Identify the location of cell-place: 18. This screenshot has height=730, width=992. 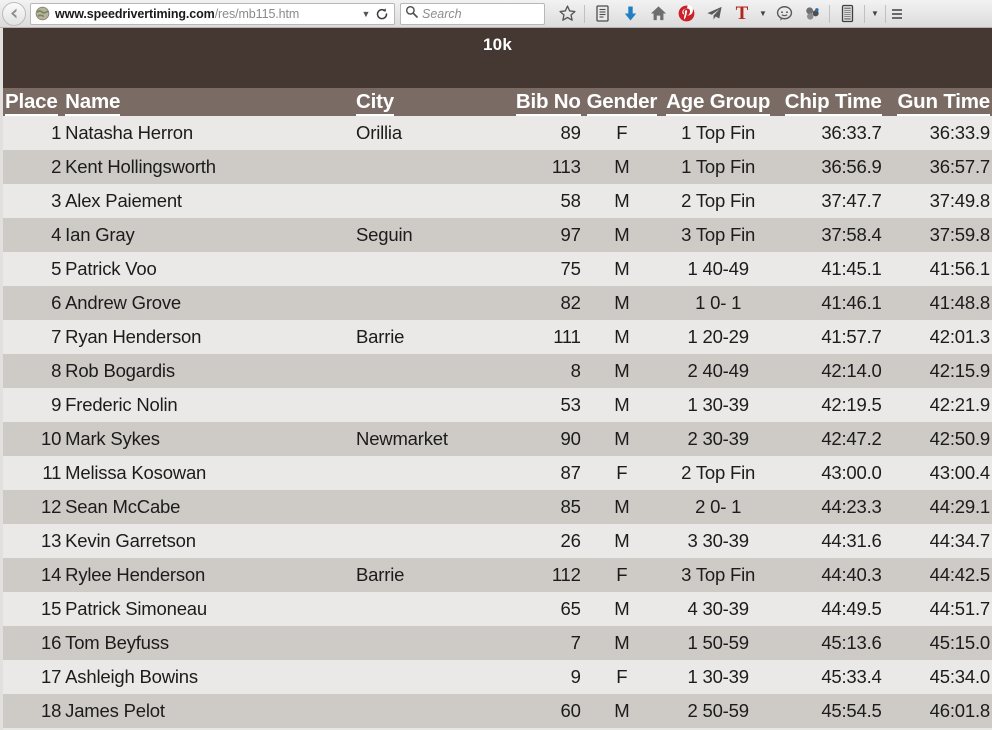
(51, 710).